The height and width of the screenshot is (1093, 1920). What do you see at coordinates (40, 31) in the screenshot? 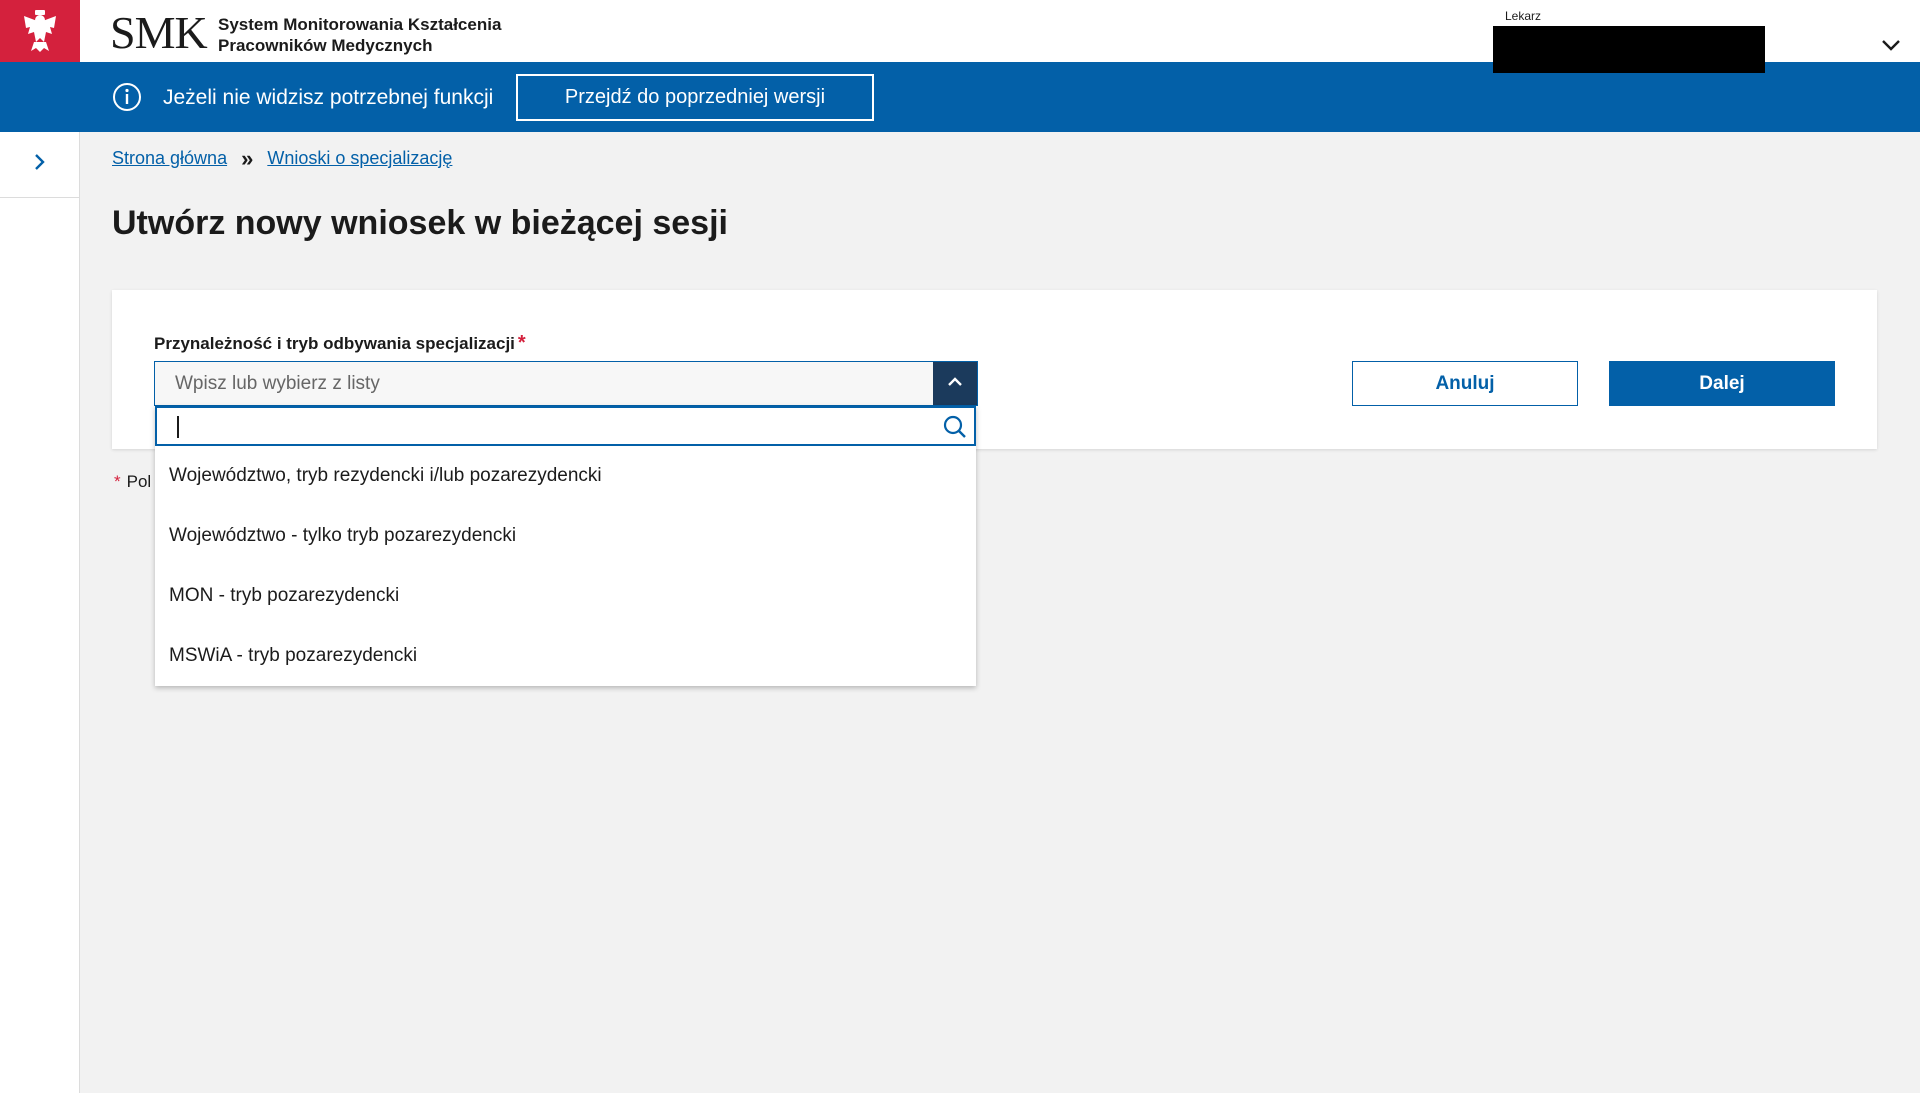
I see `eagle-emblem-icon` at bounding box center [40, 31].